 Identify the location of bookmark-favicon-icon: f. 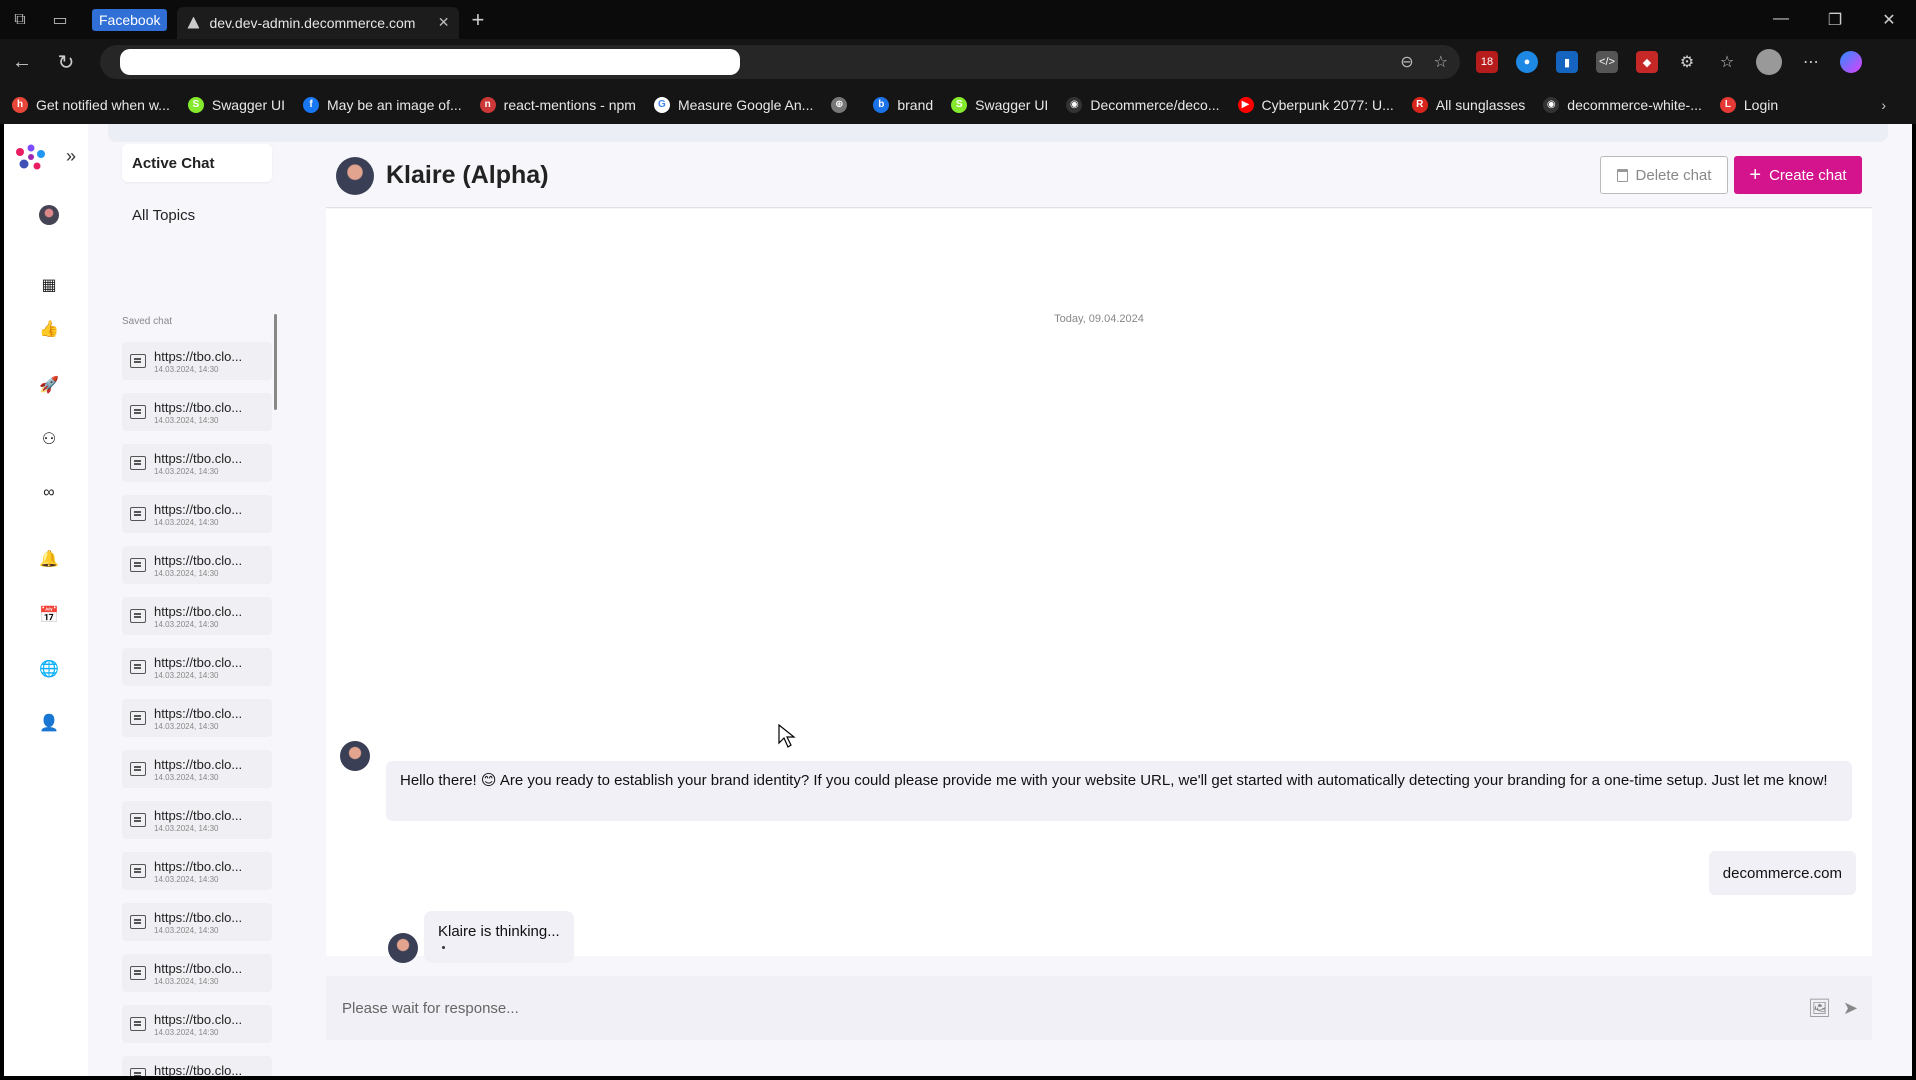
(311, 104).